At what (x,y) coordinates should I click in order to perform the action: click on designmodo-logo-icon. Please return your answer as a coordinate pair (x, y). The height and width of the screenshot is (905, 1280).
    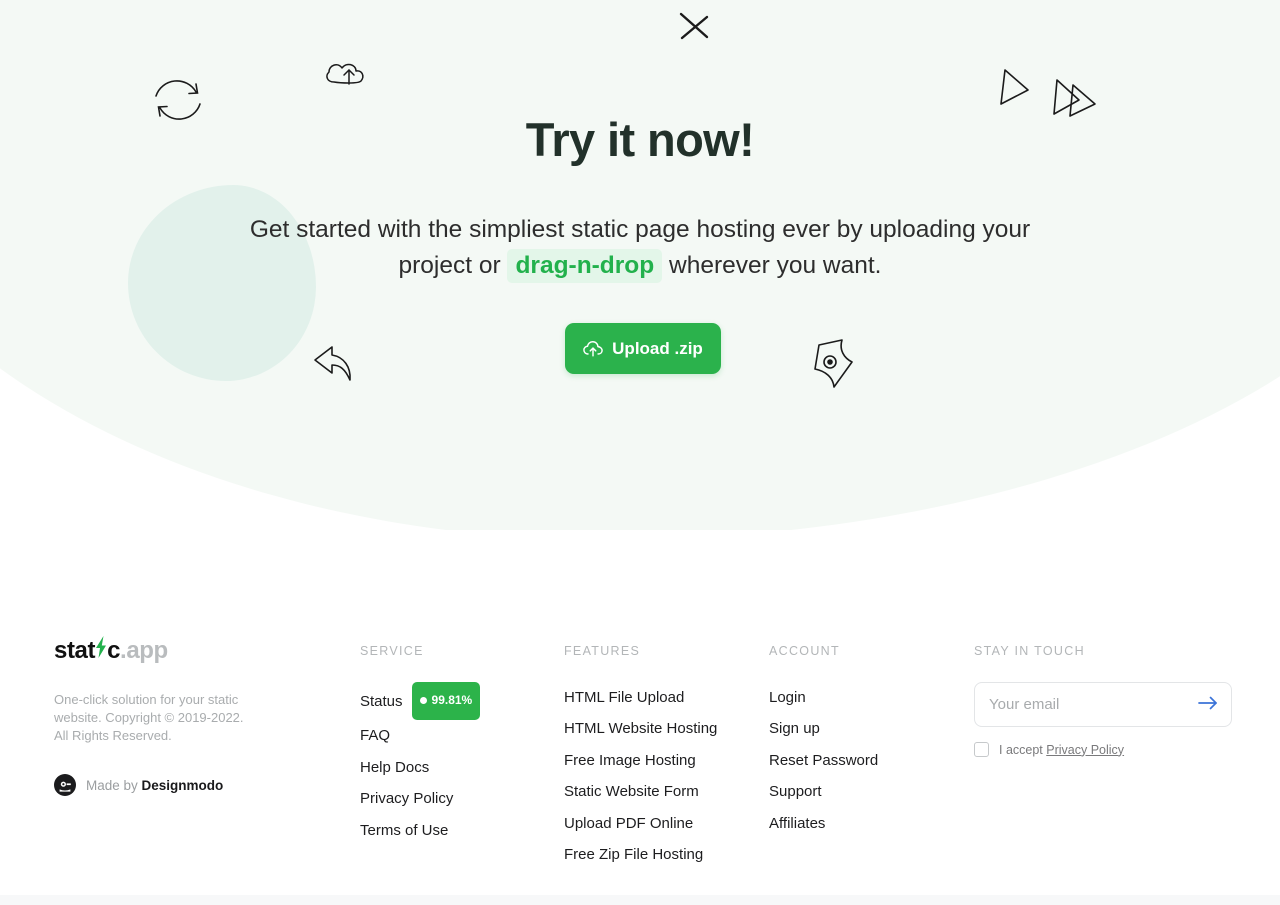
    Looking at the image, I should click on (65, 785).